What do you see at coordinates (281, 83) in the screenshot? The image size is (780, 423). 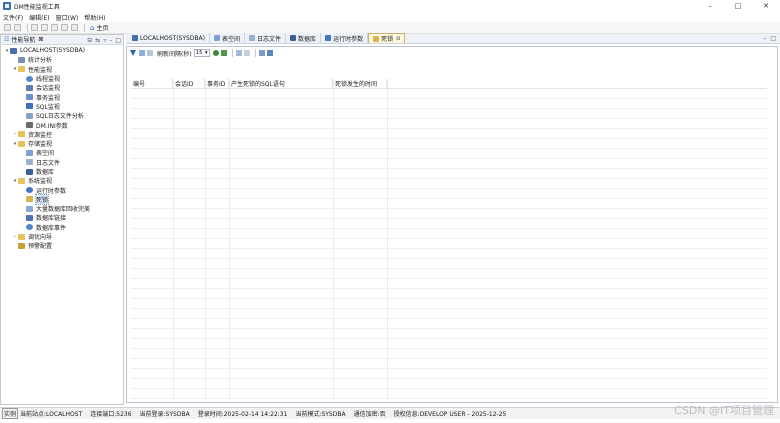 I see `column-header-sql: 产生死锁的SQL语句` at bounding box center [281, 83].